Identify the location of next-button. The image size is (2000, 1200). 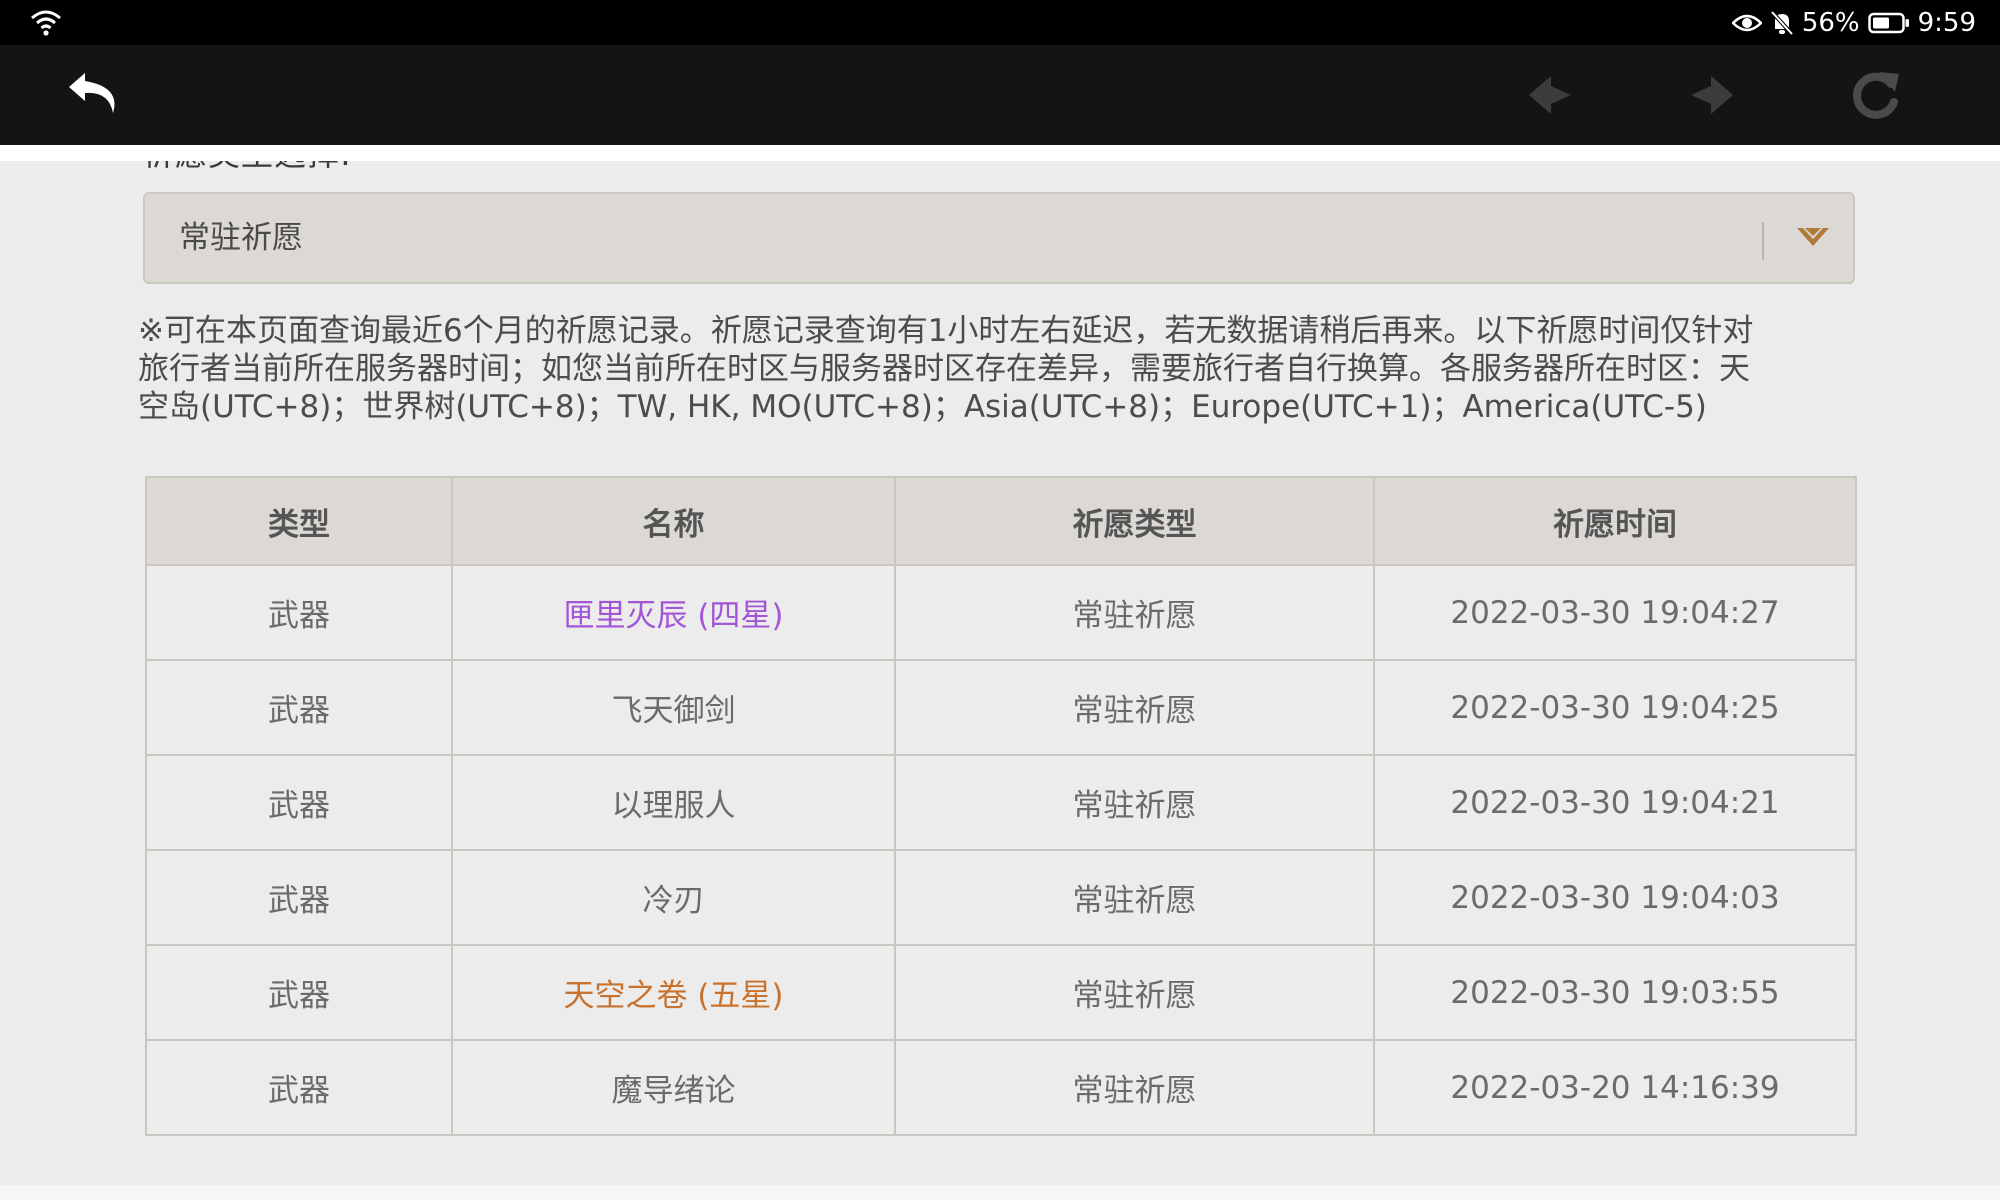
(1712, 95).